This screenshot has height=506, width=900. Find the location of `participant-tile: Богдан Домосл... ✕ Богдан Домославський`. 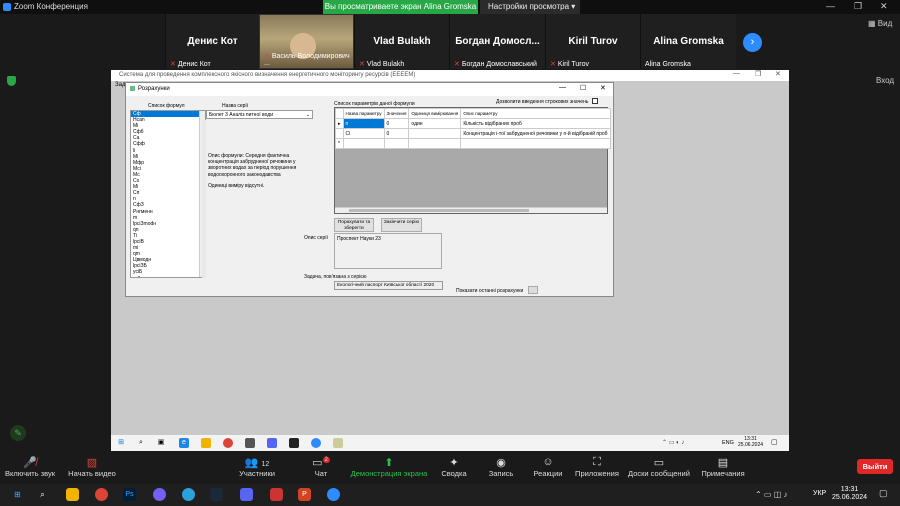

participant-tile: Богдан Домосл... ✕ Богдан Домославський is located at coordinates (497, 41).